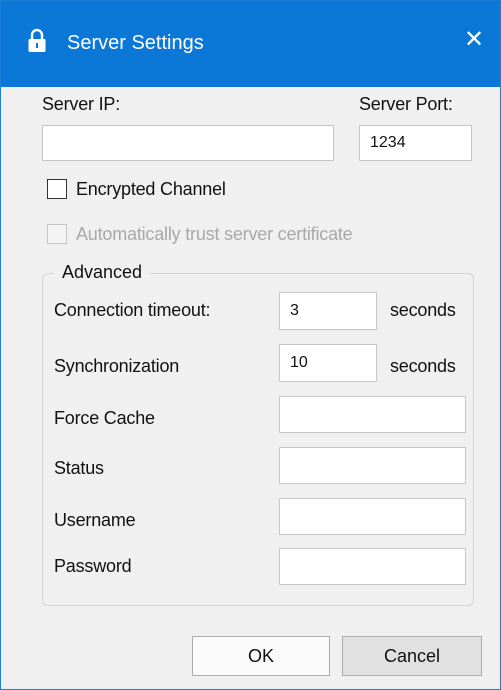 The image size is (501, 690). Describe the element at coordinates (328, 311) in the screenshot. I see `connection-timeout-input` at that location.